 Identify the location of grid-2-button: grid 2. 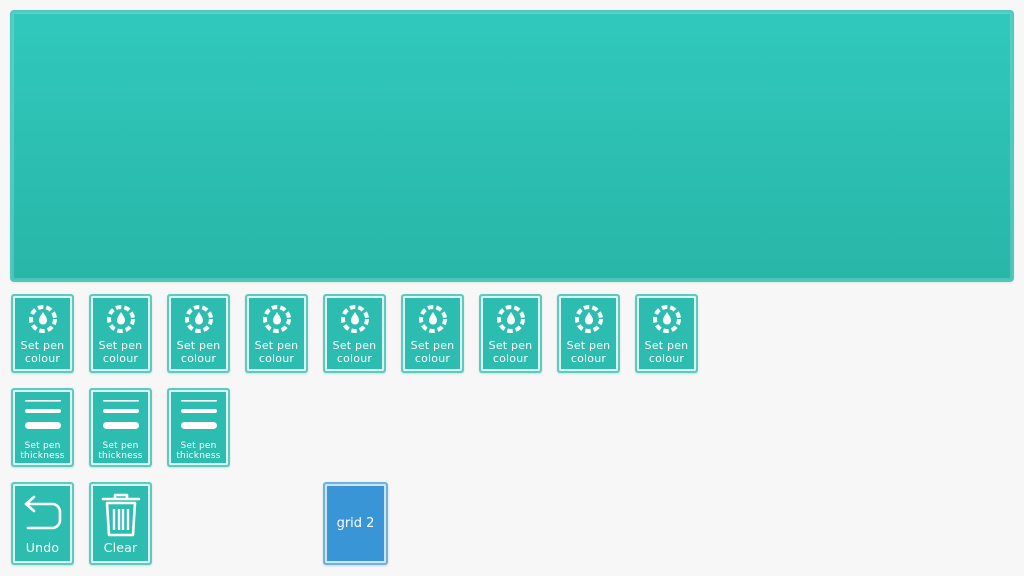
(355, 523).